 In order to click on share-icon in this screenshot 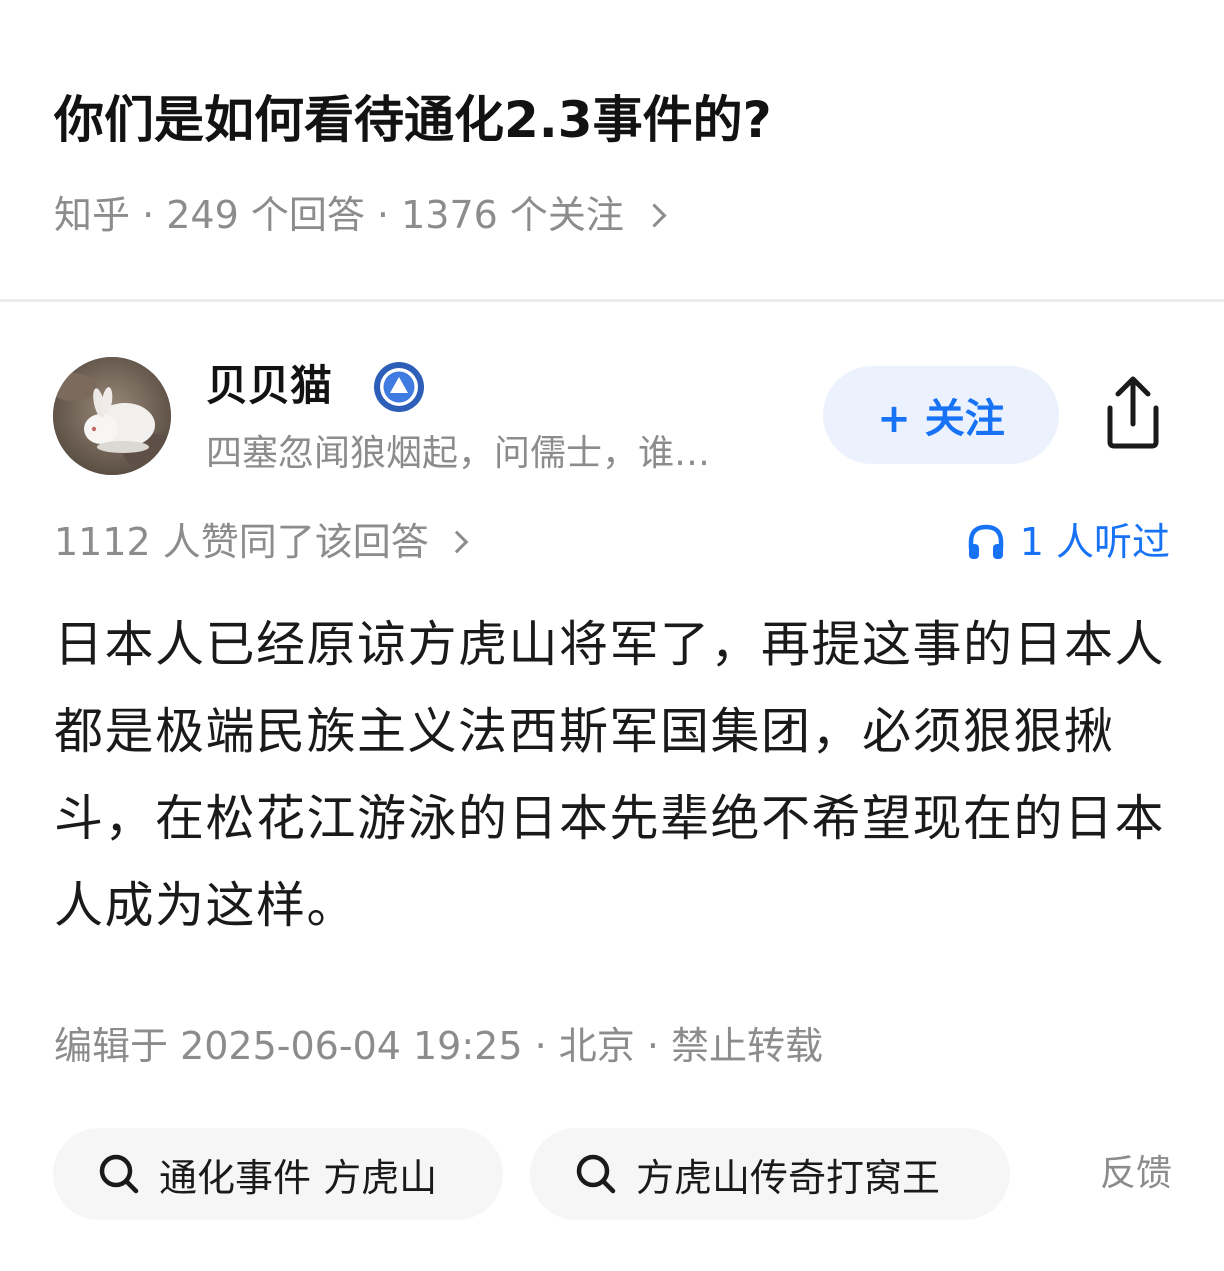, I will do `click(1133, 412)`.